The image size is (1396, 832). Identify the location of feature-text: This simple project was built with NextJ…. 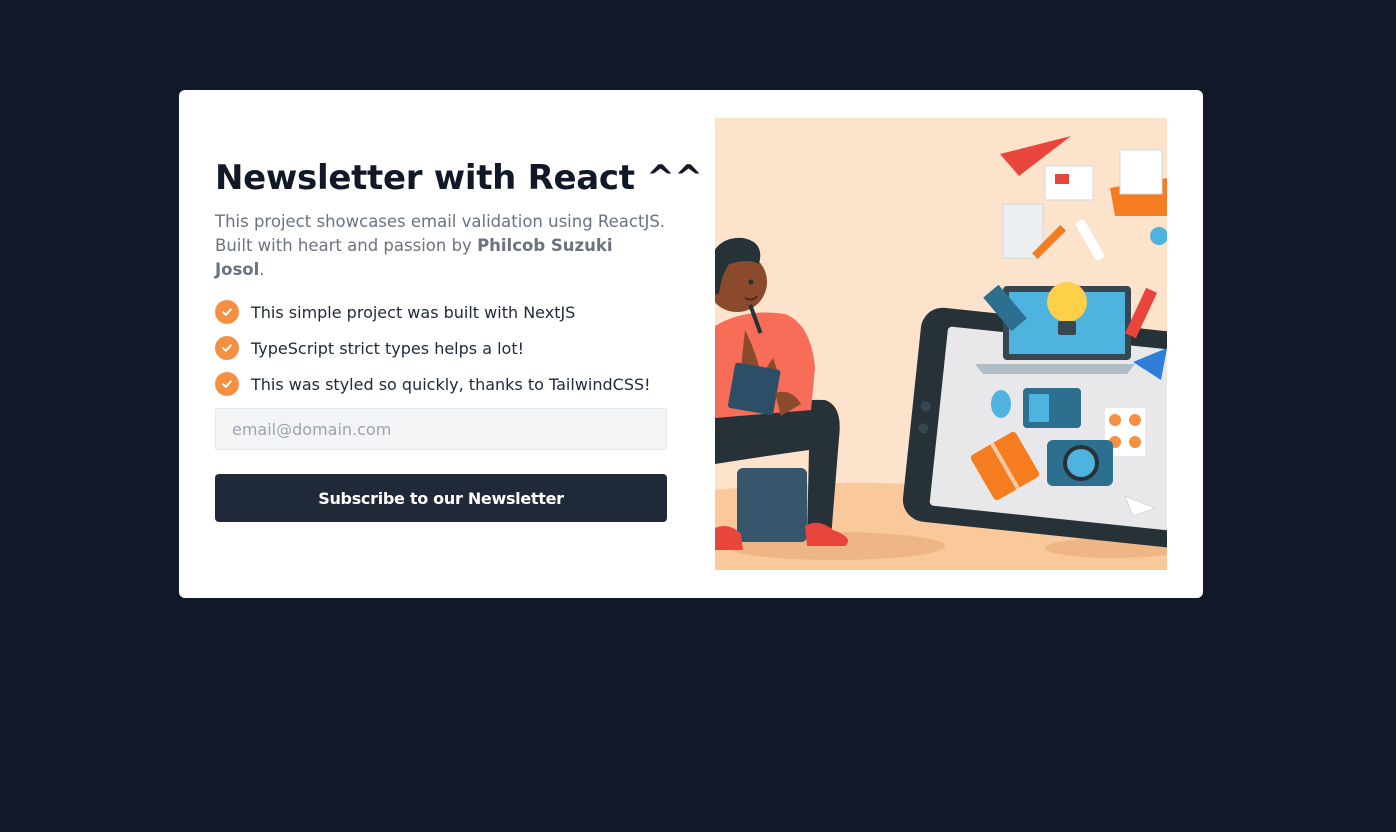
(413, 312).